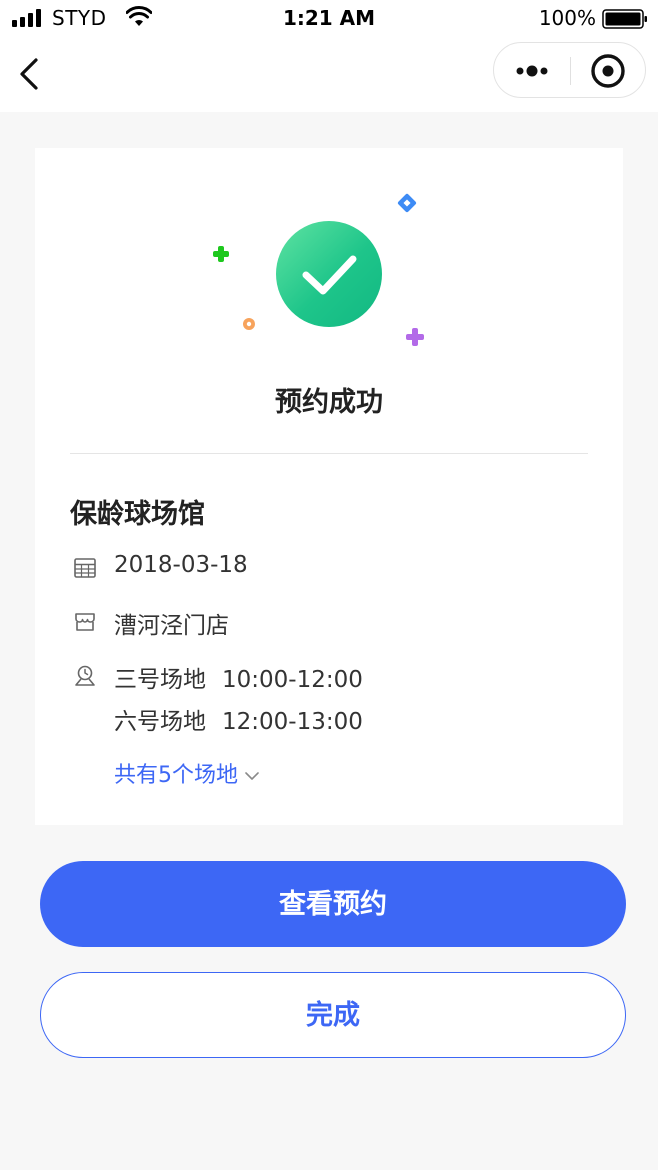  What do you see at coordinates (329, 402) in the screenshot?
I see `success-title: 预约成功` at bounding box center [329, 402].